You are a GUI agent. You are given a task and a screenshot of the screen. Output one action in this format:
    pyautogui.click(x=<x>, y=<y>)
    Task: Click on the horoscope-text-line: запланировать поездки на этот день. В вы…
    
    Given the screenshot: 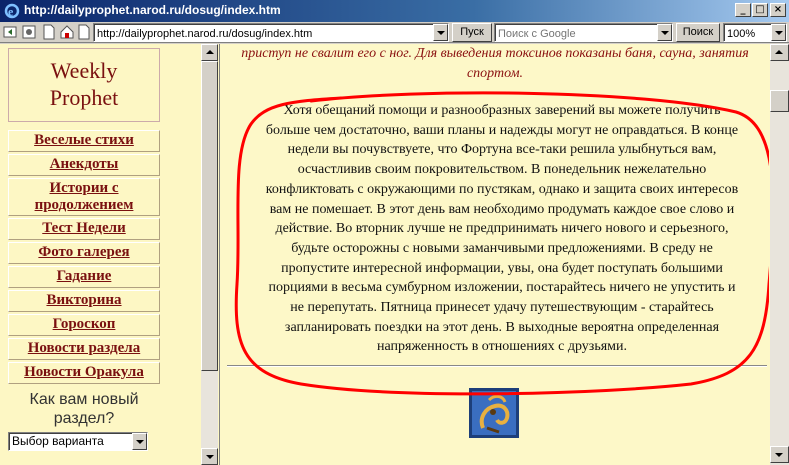 What is the action you would take?
    pyautogui.click(x=502, y=327)
    